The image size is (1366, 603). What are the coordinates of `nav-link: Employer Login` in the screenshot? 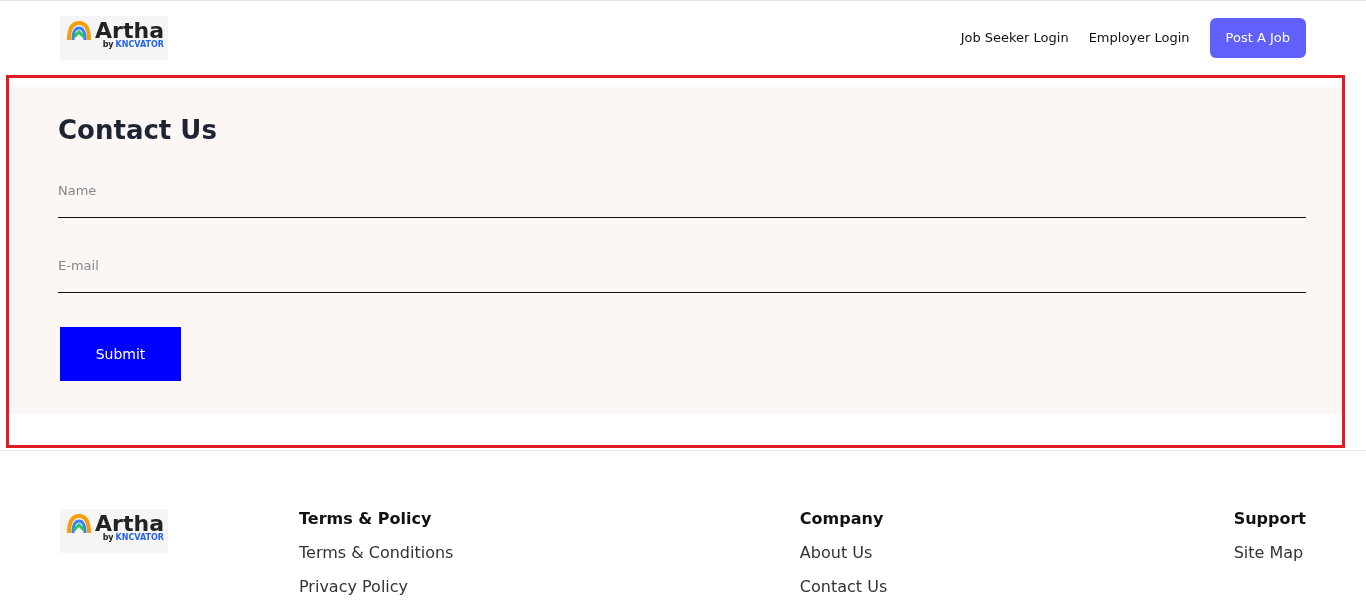 It's located at (1139, 38).